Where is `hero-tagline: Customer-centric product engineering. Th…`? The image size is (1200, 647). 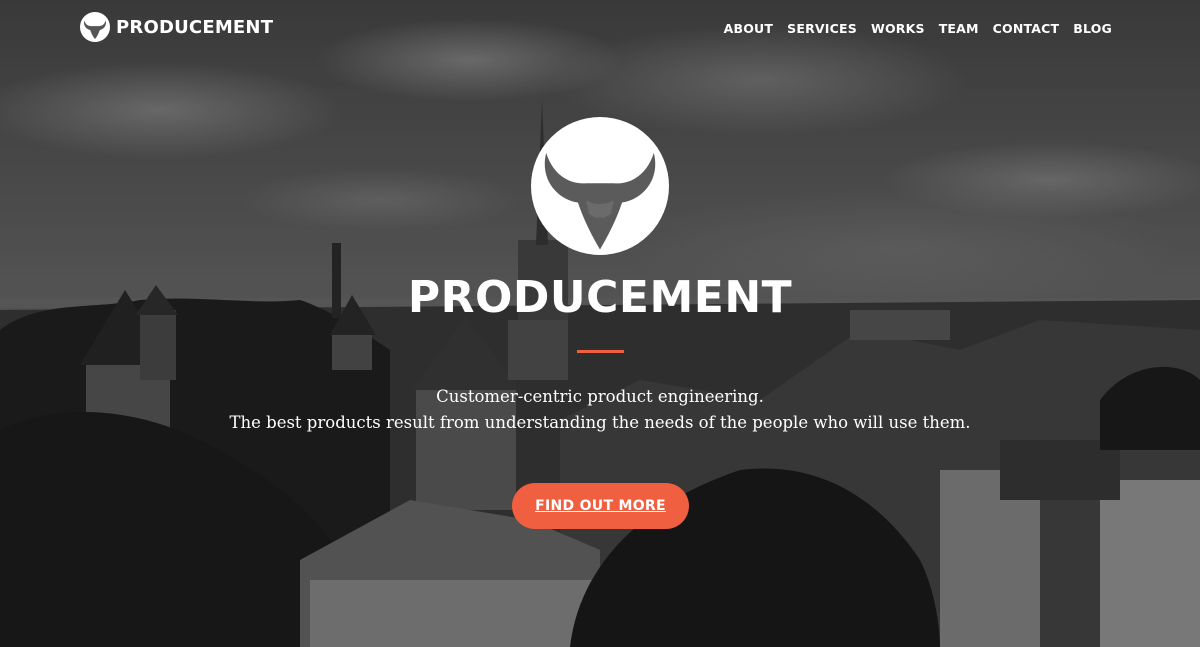 hero-tagline: Customer-centric product engineering. Th… is located at coordinates (600, 410).